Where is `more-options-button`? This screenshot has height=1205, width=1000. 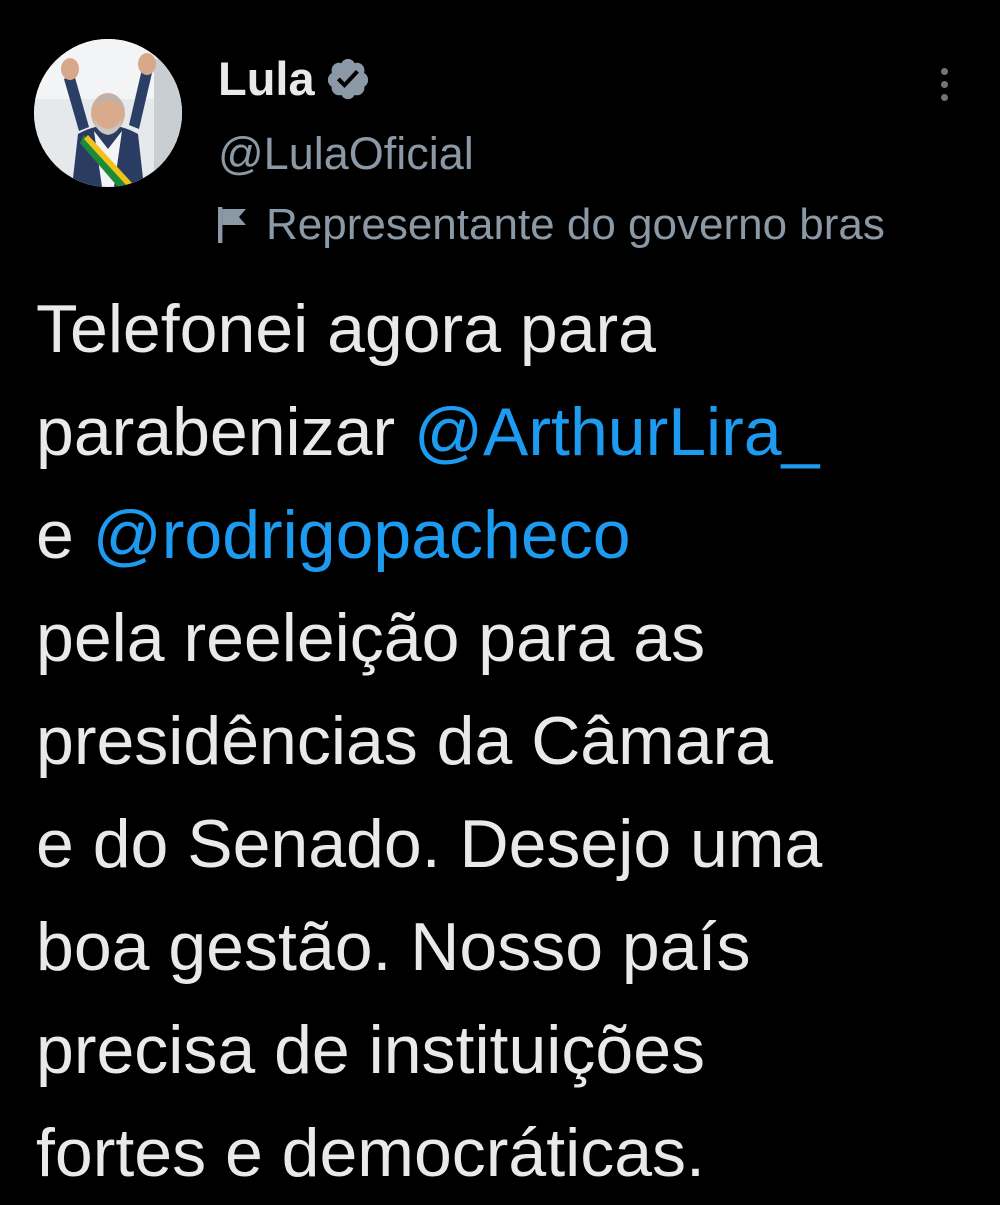
more-options-button is located at coordinates (944, 84).